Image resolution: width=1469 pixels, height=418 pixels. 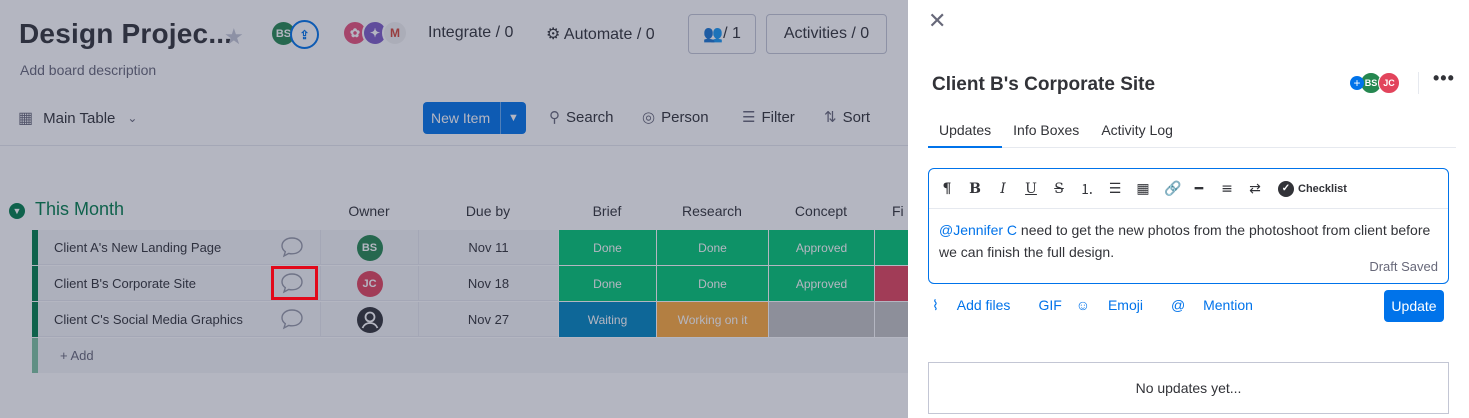 What do you see at coordinates (1375, 83) in the screenshot?
I see `subscribers: + BS JC` at bounding box center [1375, 83].